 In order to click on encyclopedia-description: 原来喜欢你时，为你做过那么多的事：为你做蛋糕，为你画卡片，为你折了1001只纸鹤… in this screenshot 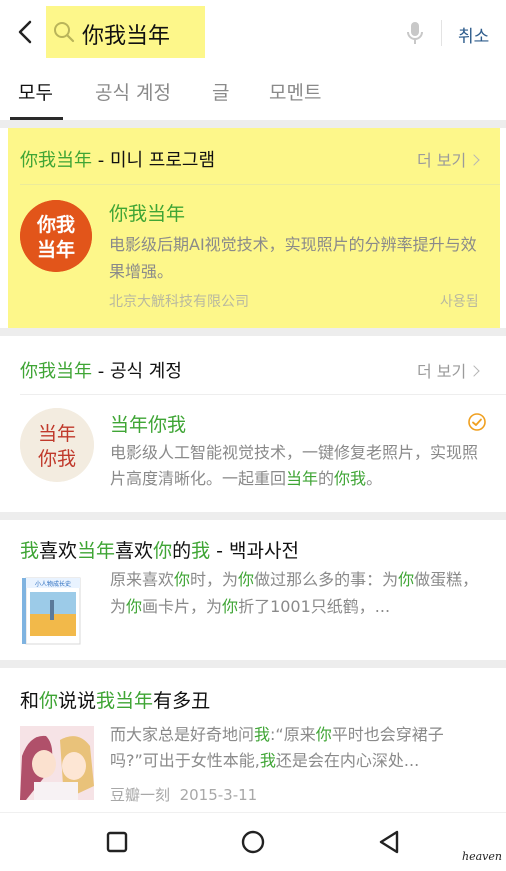, I will do `click(294, 593)`.